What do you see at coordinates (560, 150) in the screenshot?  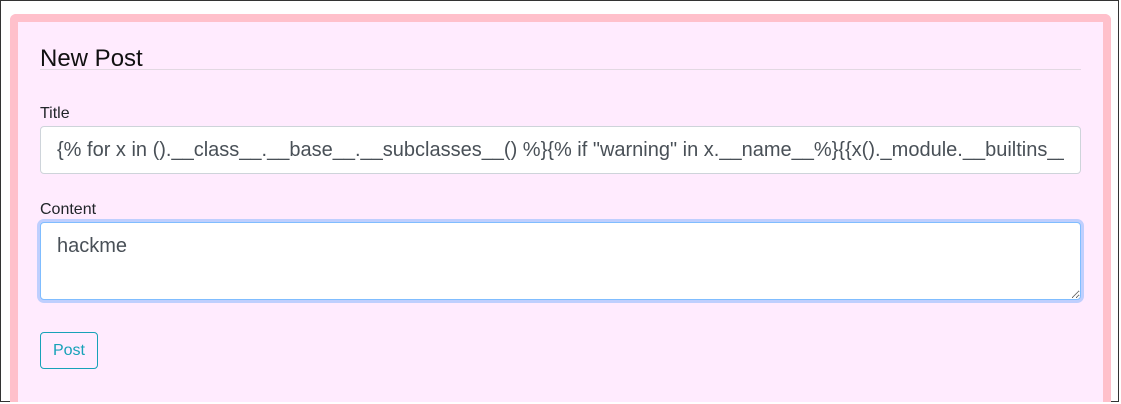 I see `title-input` at bounding box center [560, 150].